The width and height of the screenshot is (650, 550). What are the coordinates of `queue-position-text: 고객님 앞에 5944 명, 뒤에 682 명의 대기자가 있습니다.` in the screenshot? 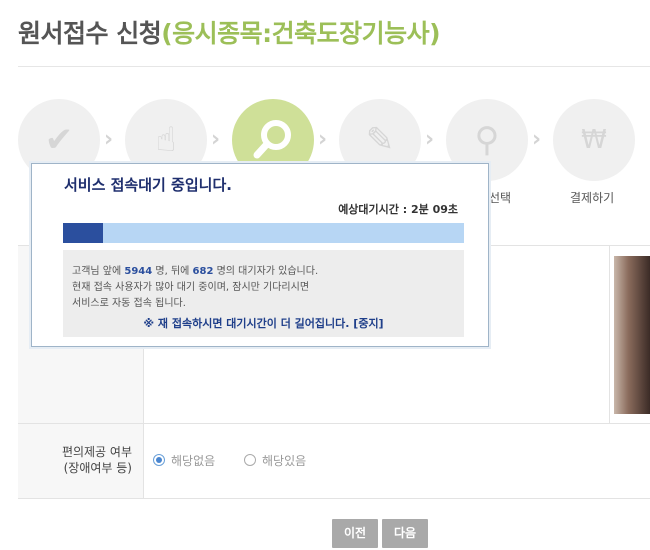 It's located at (195, 269).